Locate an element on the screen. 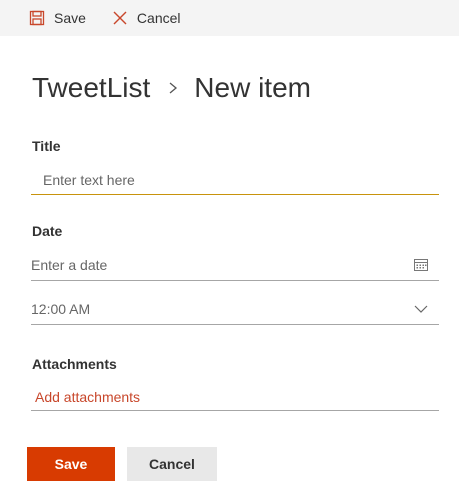  calendar-icon is located at coordinates (421, 265).